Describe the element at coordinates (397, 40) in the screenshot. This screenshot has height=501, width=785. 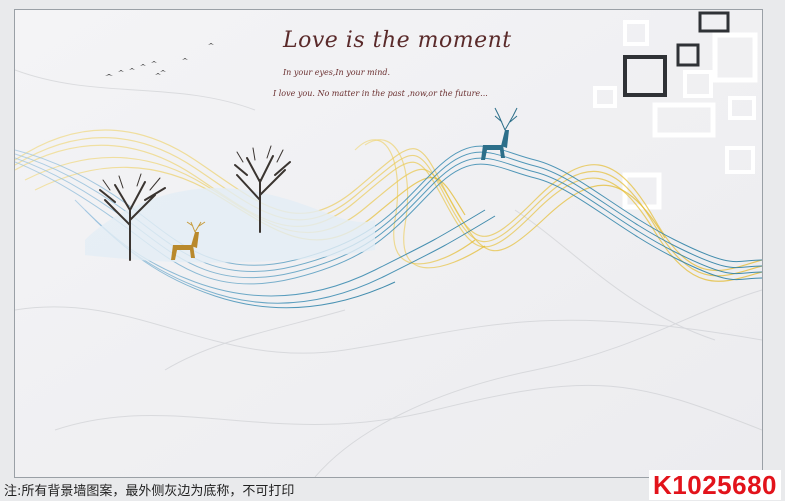
I see `artwork-headline: Love is the moment` at that location.